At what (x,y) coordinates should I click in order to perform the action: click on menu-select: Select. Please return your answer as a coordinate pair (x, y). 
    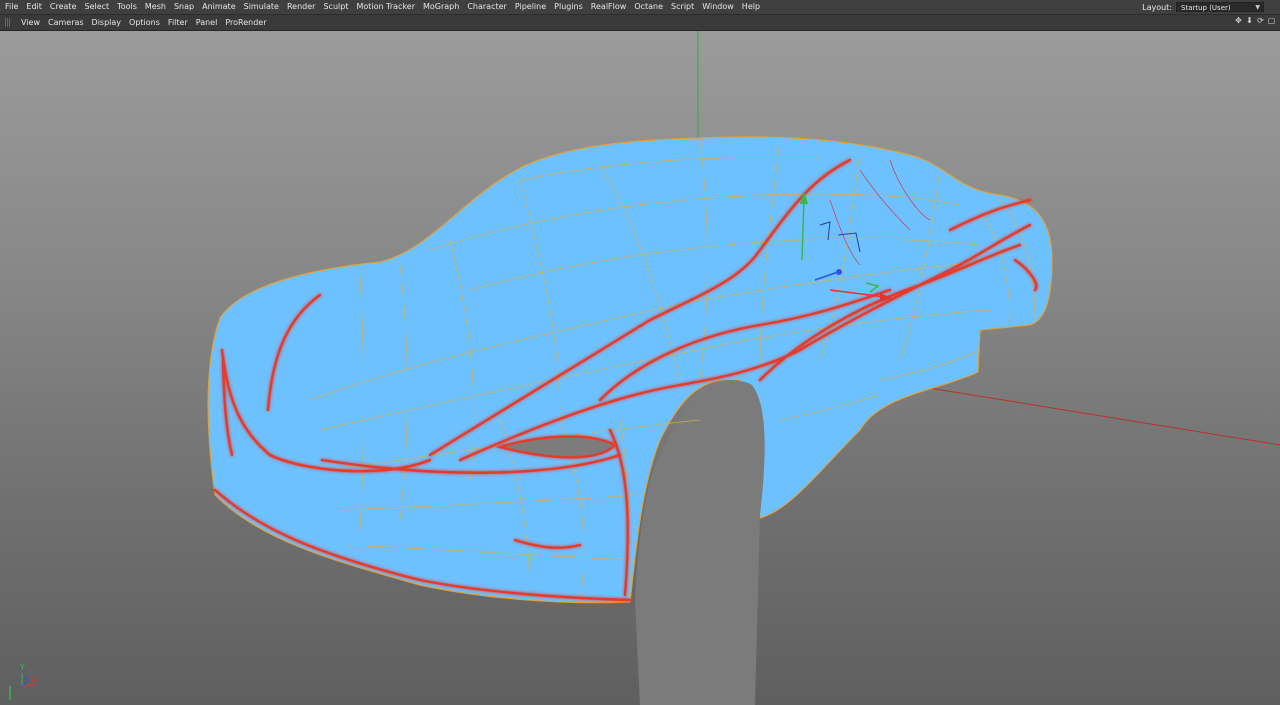
    Looking at the image, I should click on (96, 7).